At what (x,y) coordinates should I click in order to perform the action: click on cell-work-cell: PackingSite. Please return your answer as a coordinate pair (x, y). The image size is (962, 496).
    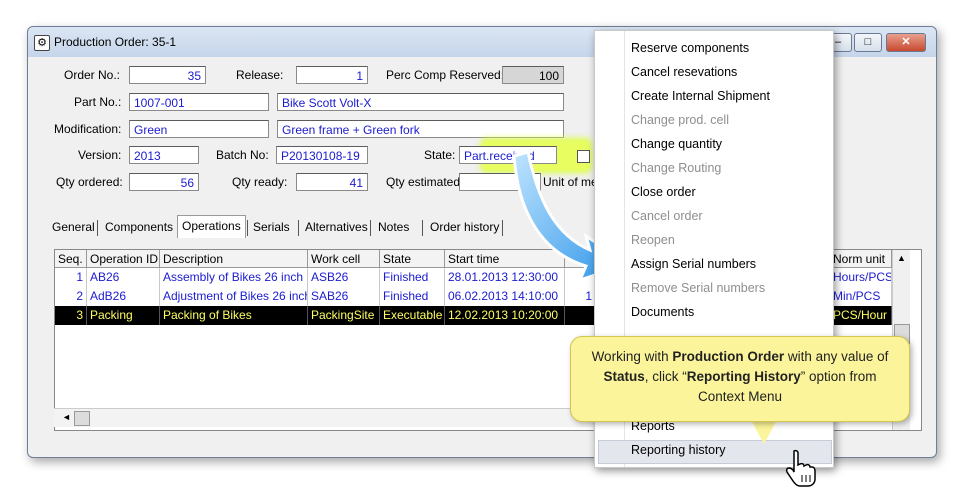
    Looking at the image, I should click on (344, 315).